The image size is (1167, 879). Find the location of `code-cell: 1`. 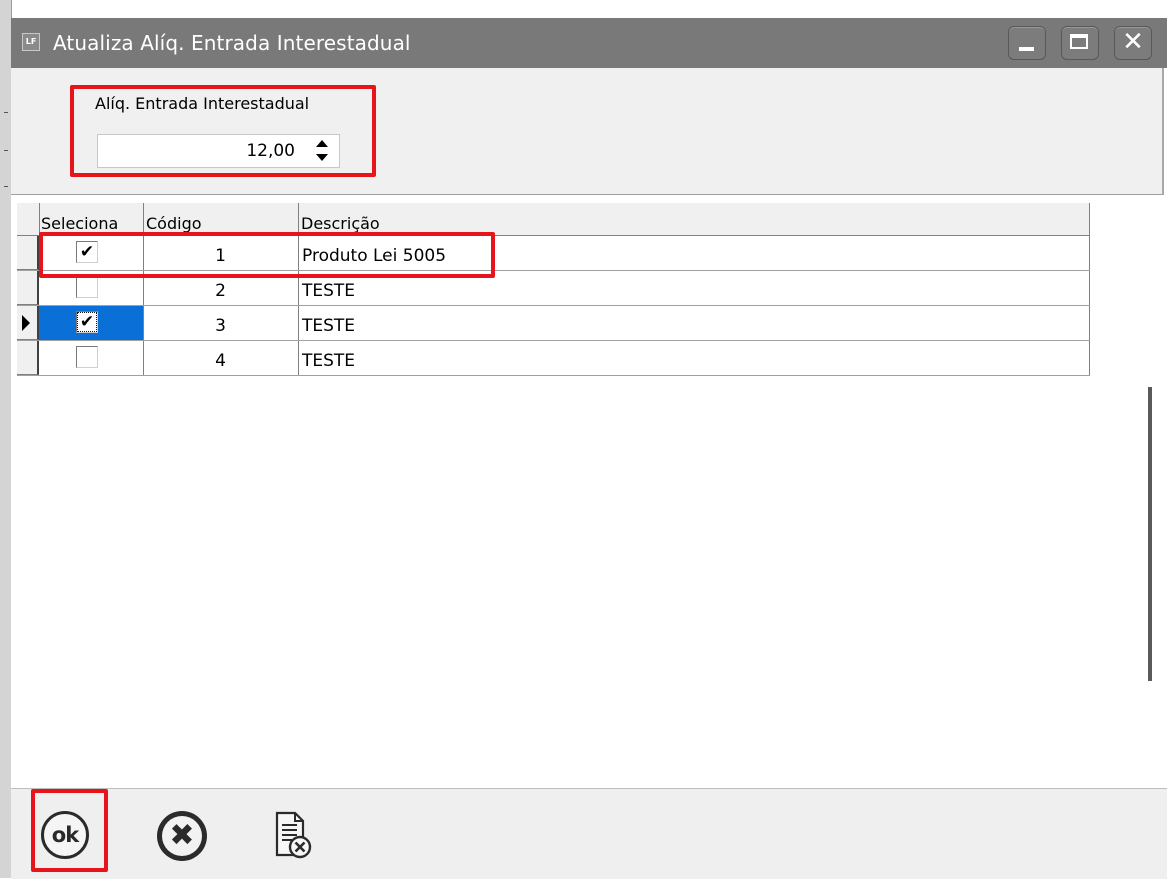

code-cell: 1 is located at coordinates (220, 253).